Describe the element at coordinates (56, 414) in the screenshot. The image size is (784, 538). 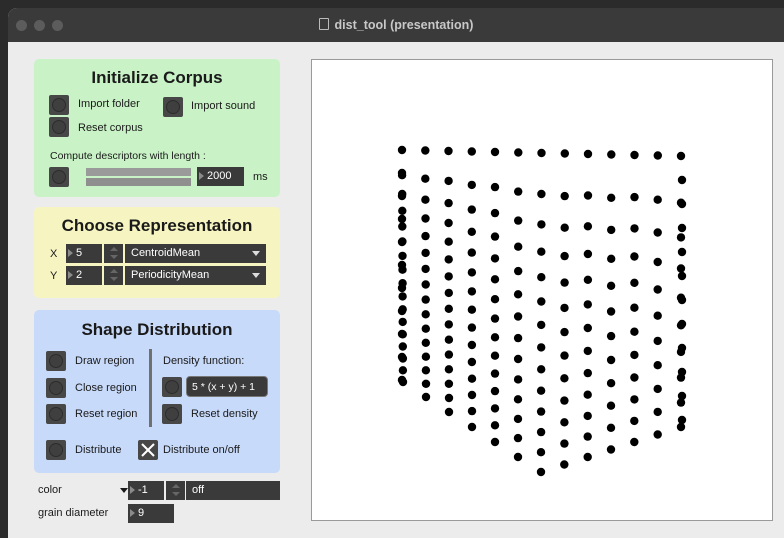
I see `reset-region-button` at that location.